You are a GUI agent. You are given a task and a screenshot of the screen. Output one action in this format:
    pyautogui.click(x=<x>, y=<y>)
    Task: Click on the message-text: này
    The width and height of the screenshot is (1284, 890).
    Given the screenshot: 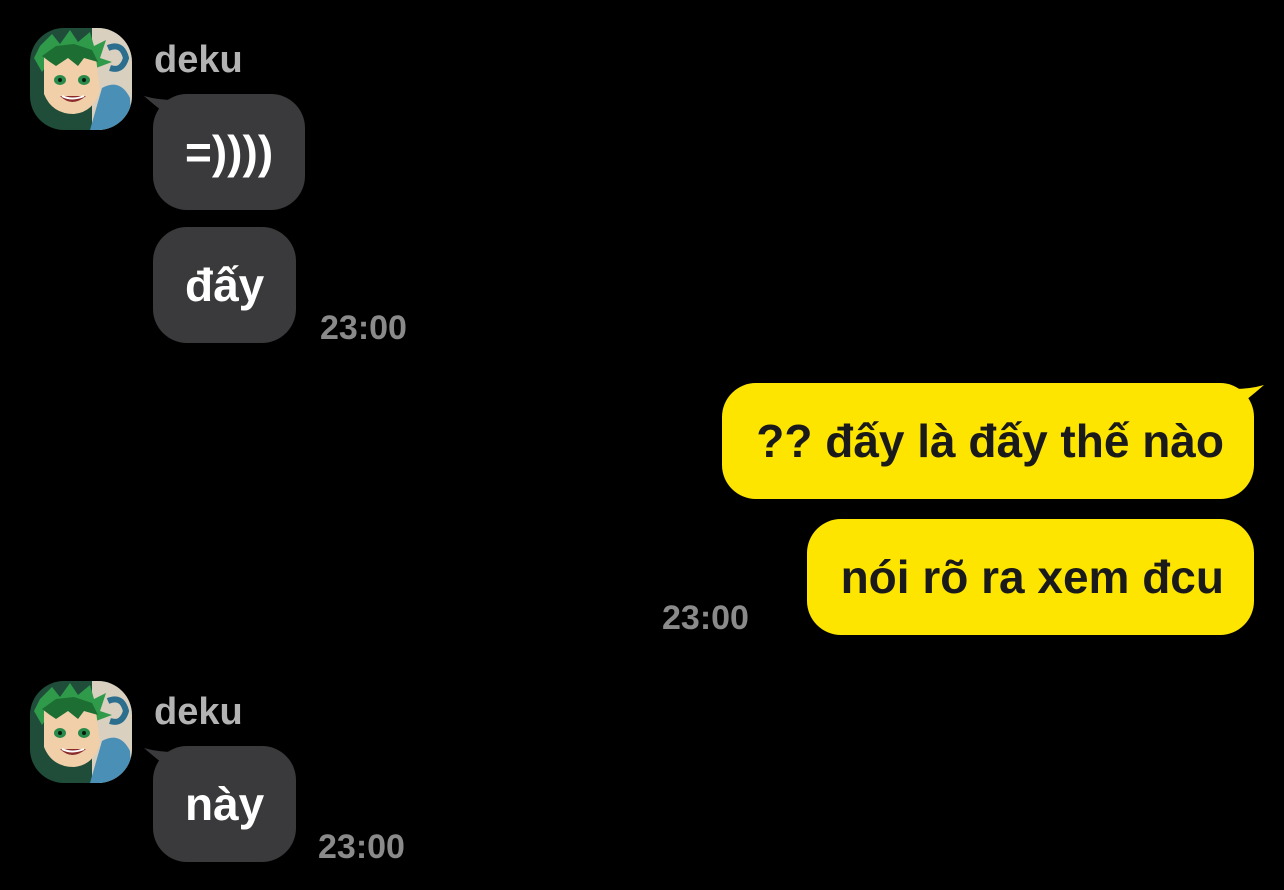 What is the action you would take?
    pyautogui.click(x=225, y=804)
    